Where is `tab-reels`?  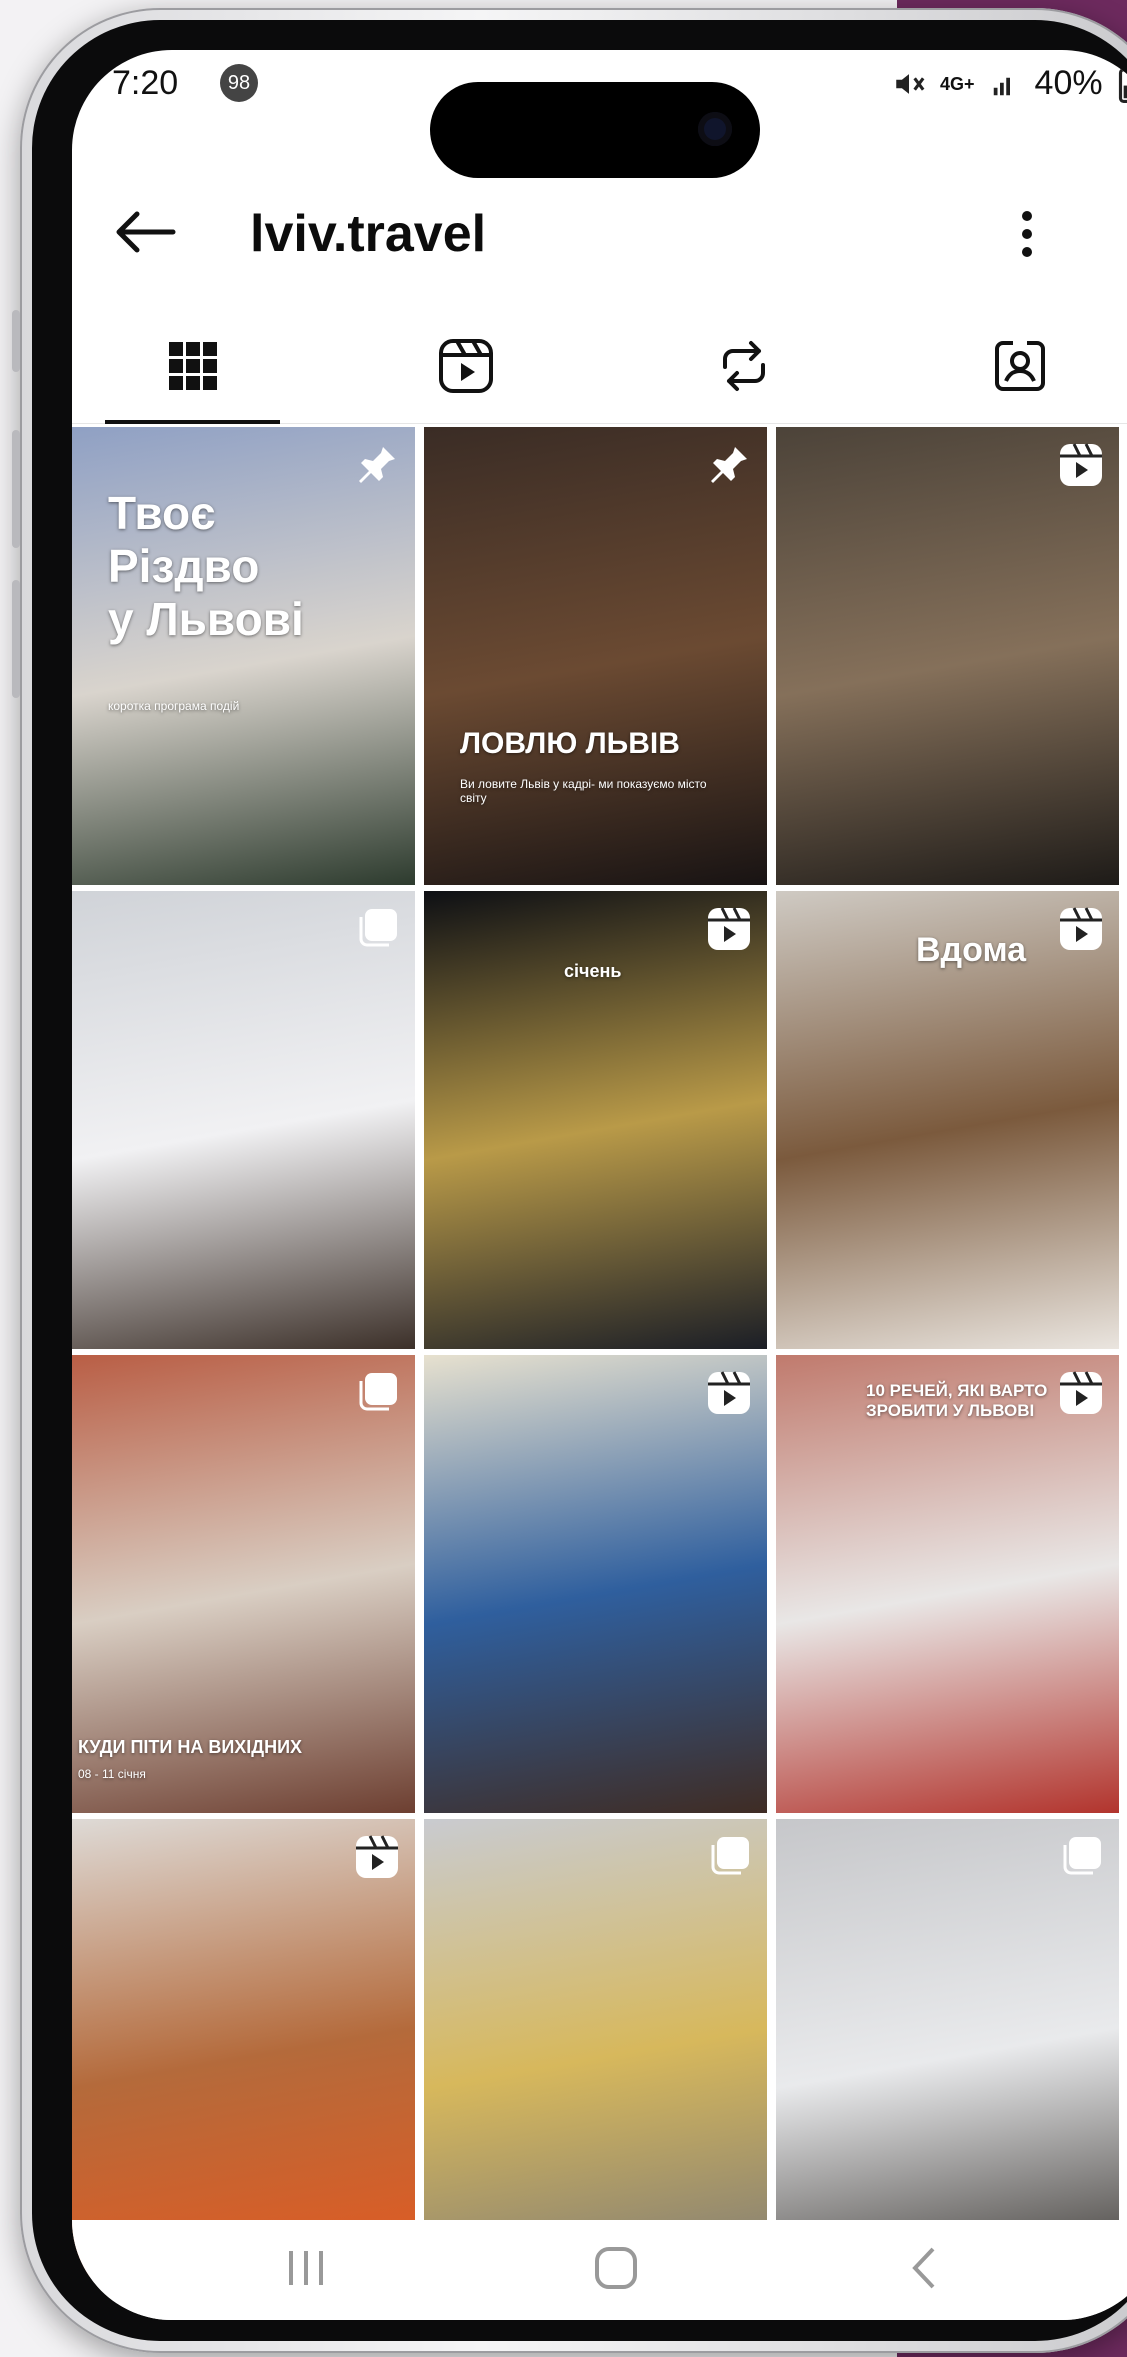 tab-reels is located at coordinates (465, 366).